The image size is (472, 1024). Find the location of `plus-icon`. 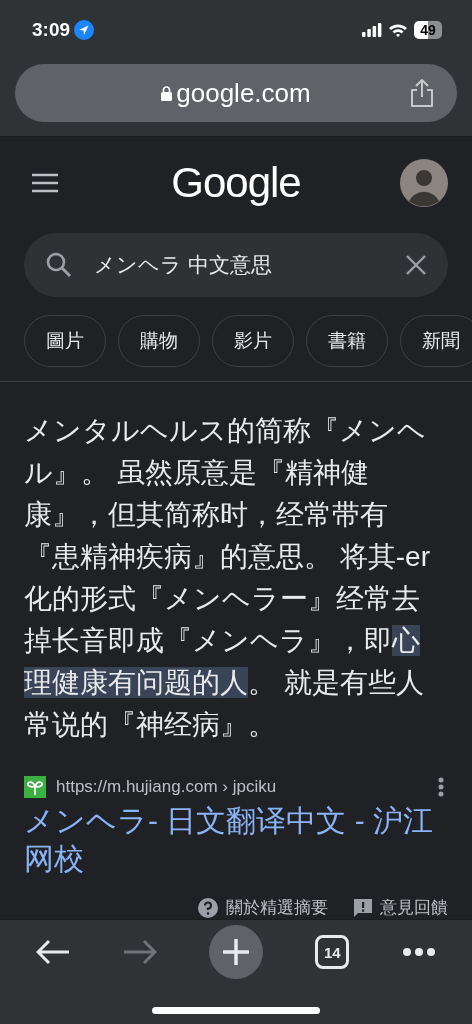

plus-icon is located at coordinates (235, 952).